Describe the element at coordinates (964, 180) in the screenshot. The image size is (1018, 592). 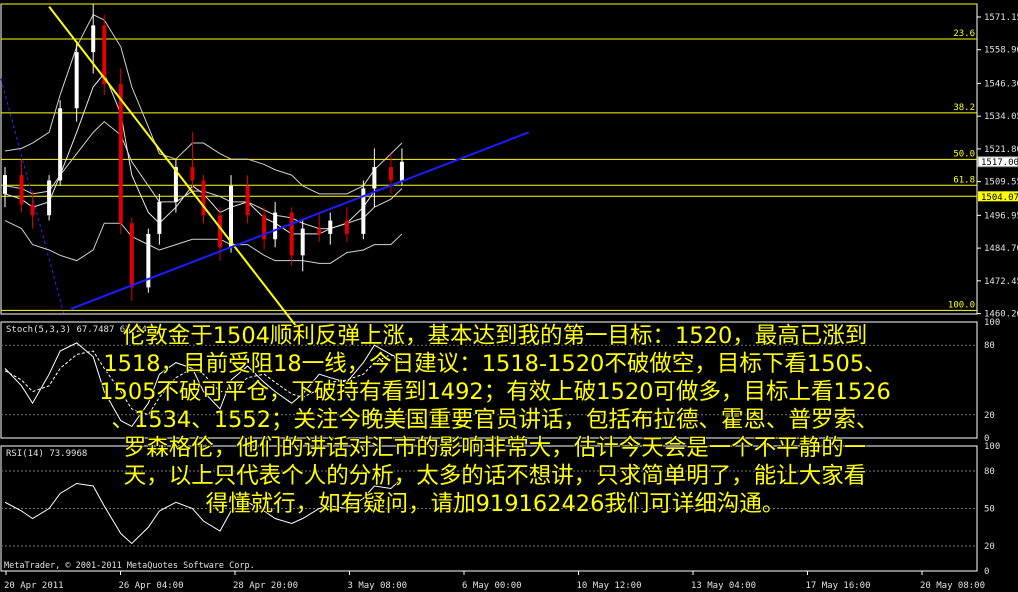
I see `fib-level-label: 61.8` at that location.